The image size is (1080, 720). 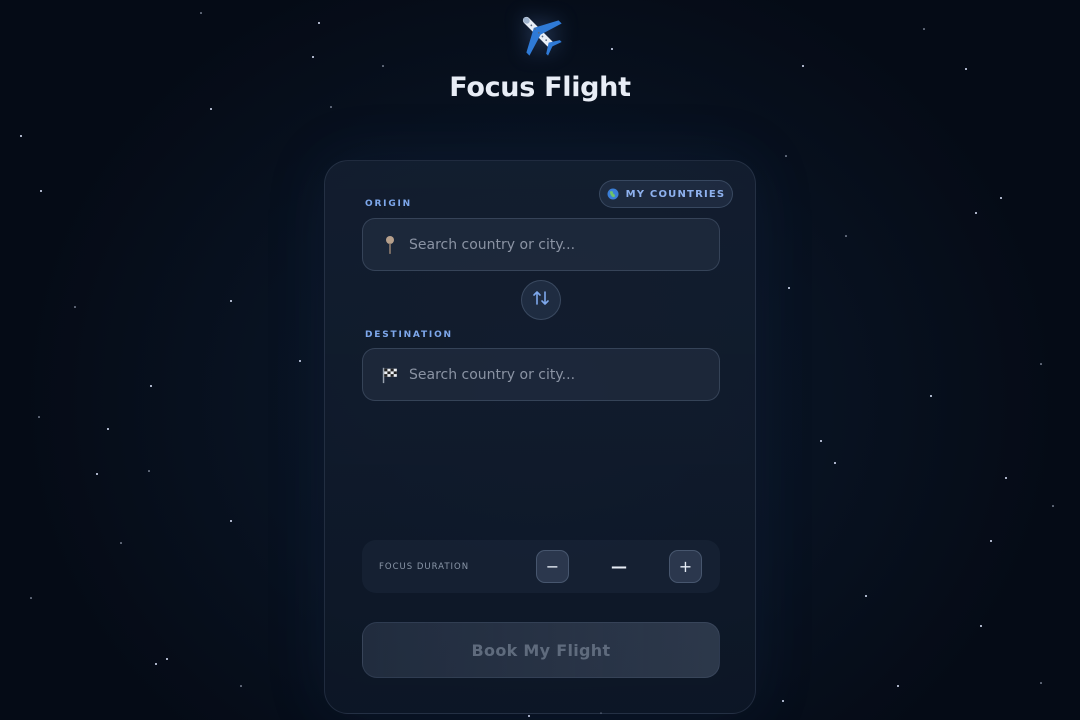 I want to click on origin-label: ORIGIN, so click(x=388, y=204).